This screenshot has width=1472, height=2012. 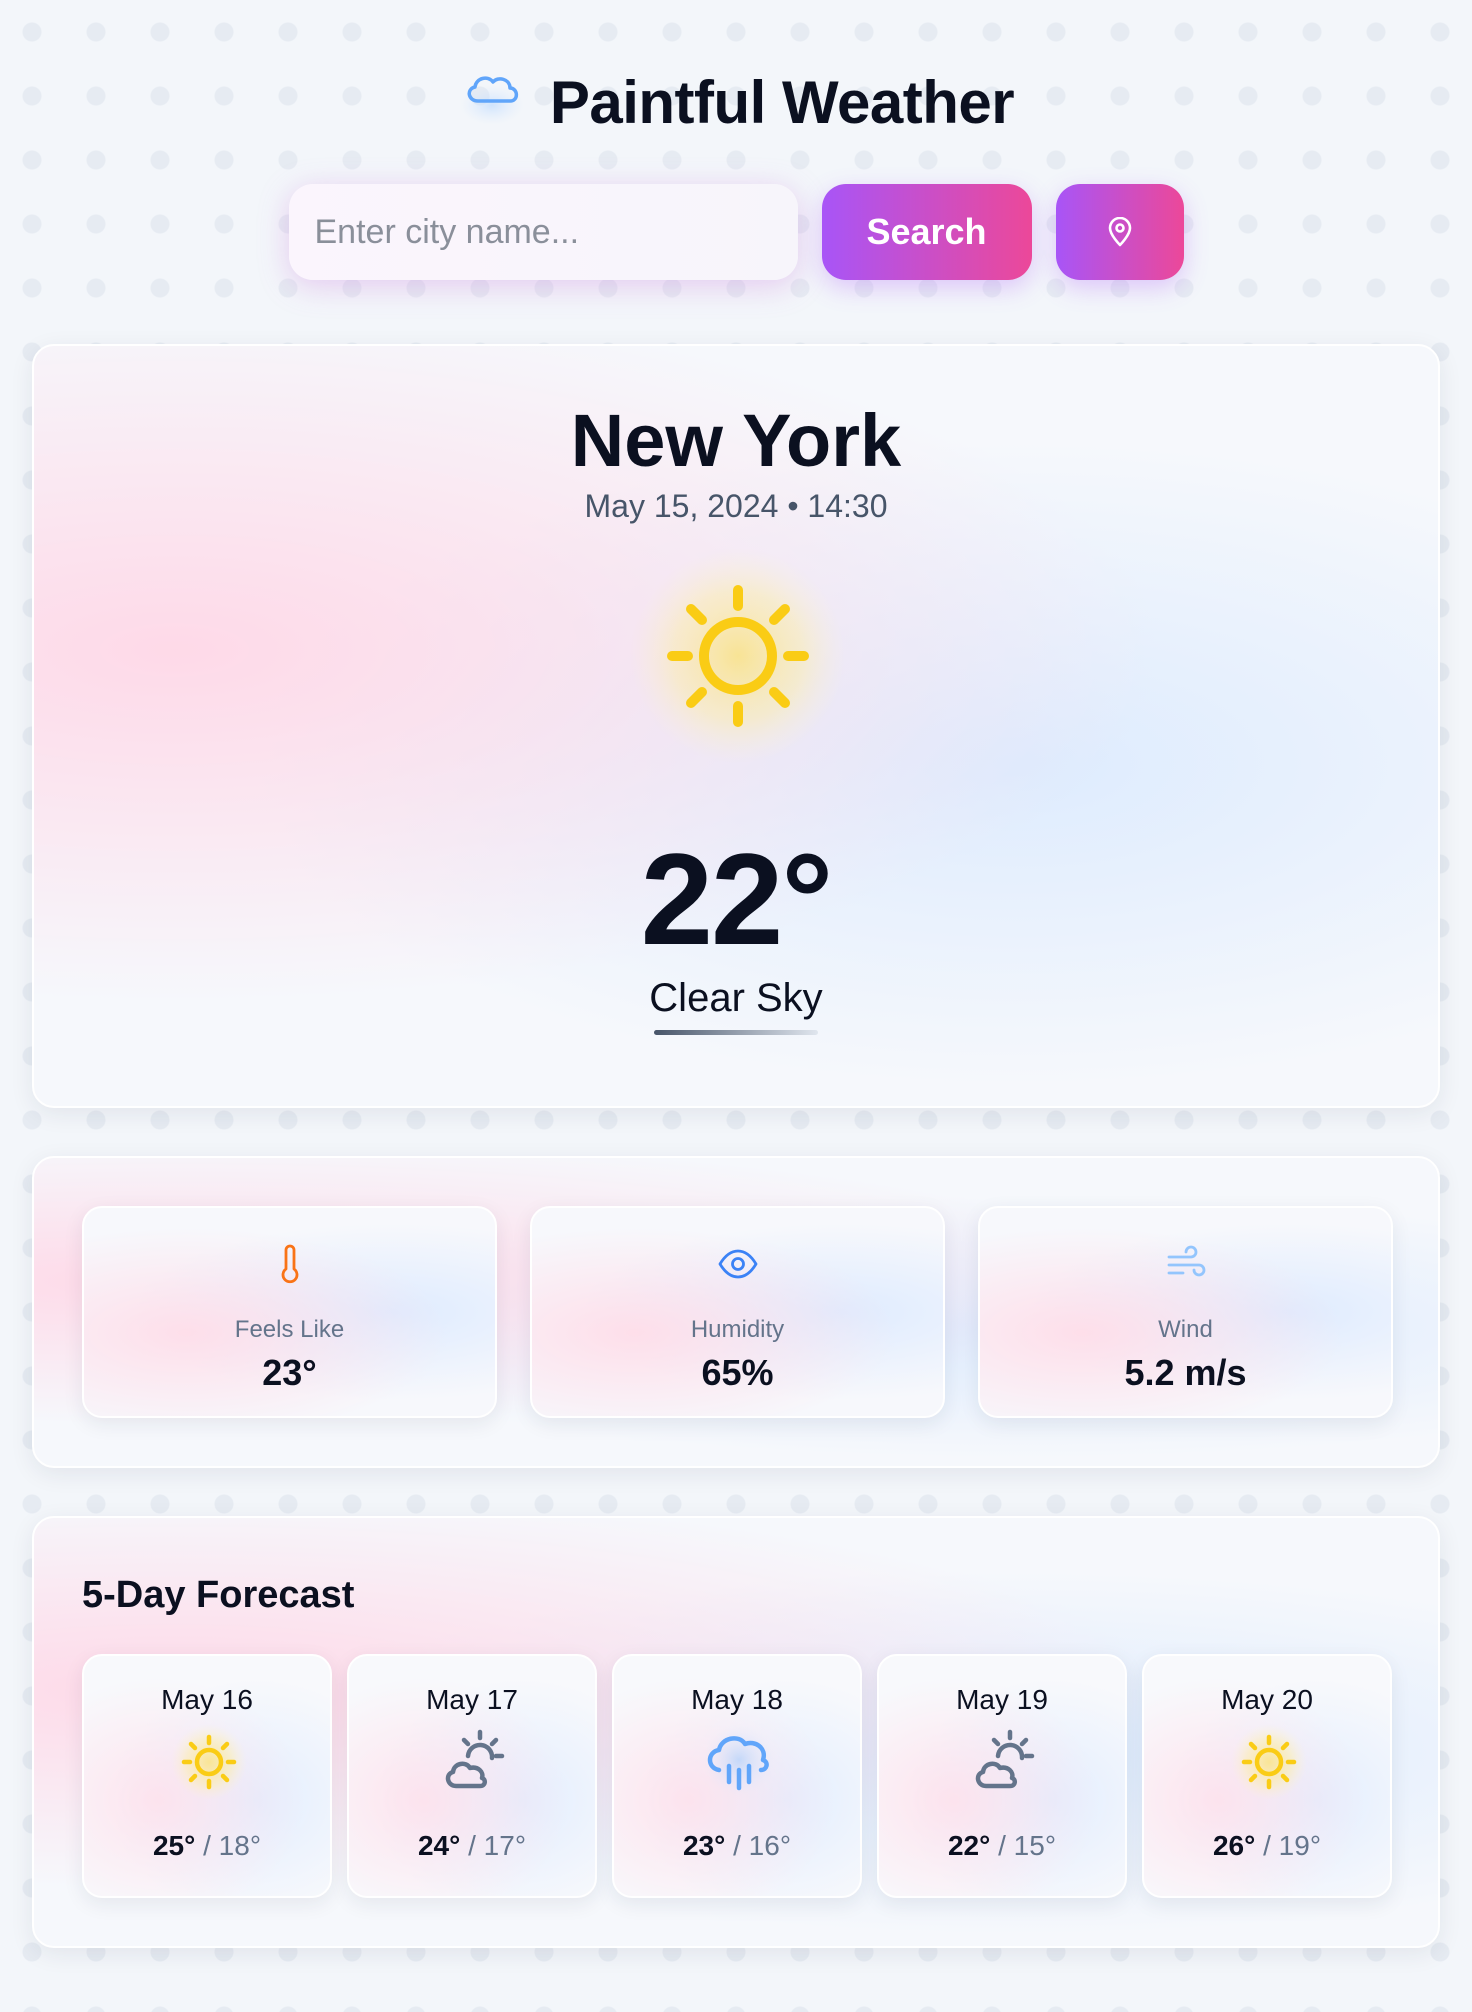 What do you see at coordinates (289, 1372) in the screenshot?
I see `detail-value: 23°` at bounding box center [289, 1372].